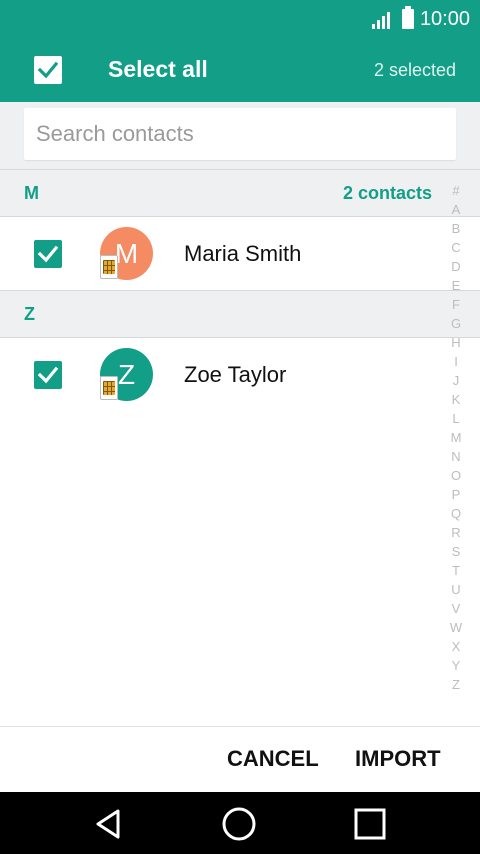 Image resolution: width=480 pixels, height=854 pixels. Describe the element at coordinates (108, 824) in the screenshot. I see `back-icon` at that location.